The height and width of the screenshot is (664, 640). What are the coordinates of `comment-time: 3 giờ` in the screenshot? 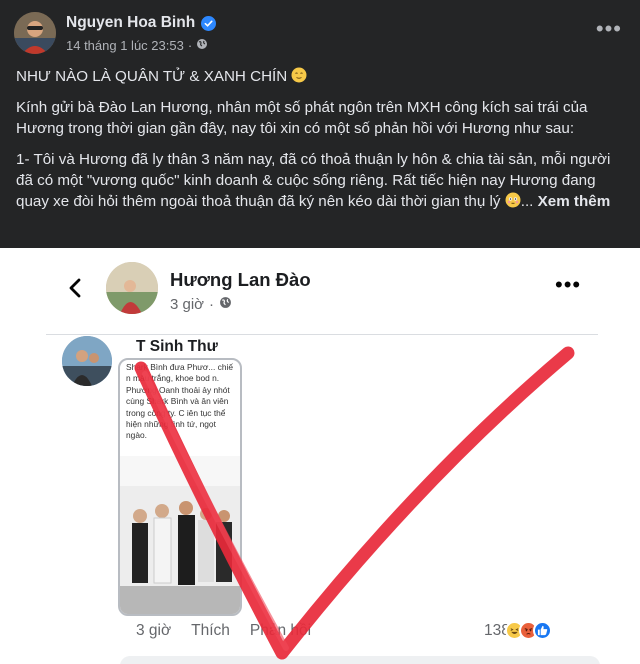 It's located at (154, 630).